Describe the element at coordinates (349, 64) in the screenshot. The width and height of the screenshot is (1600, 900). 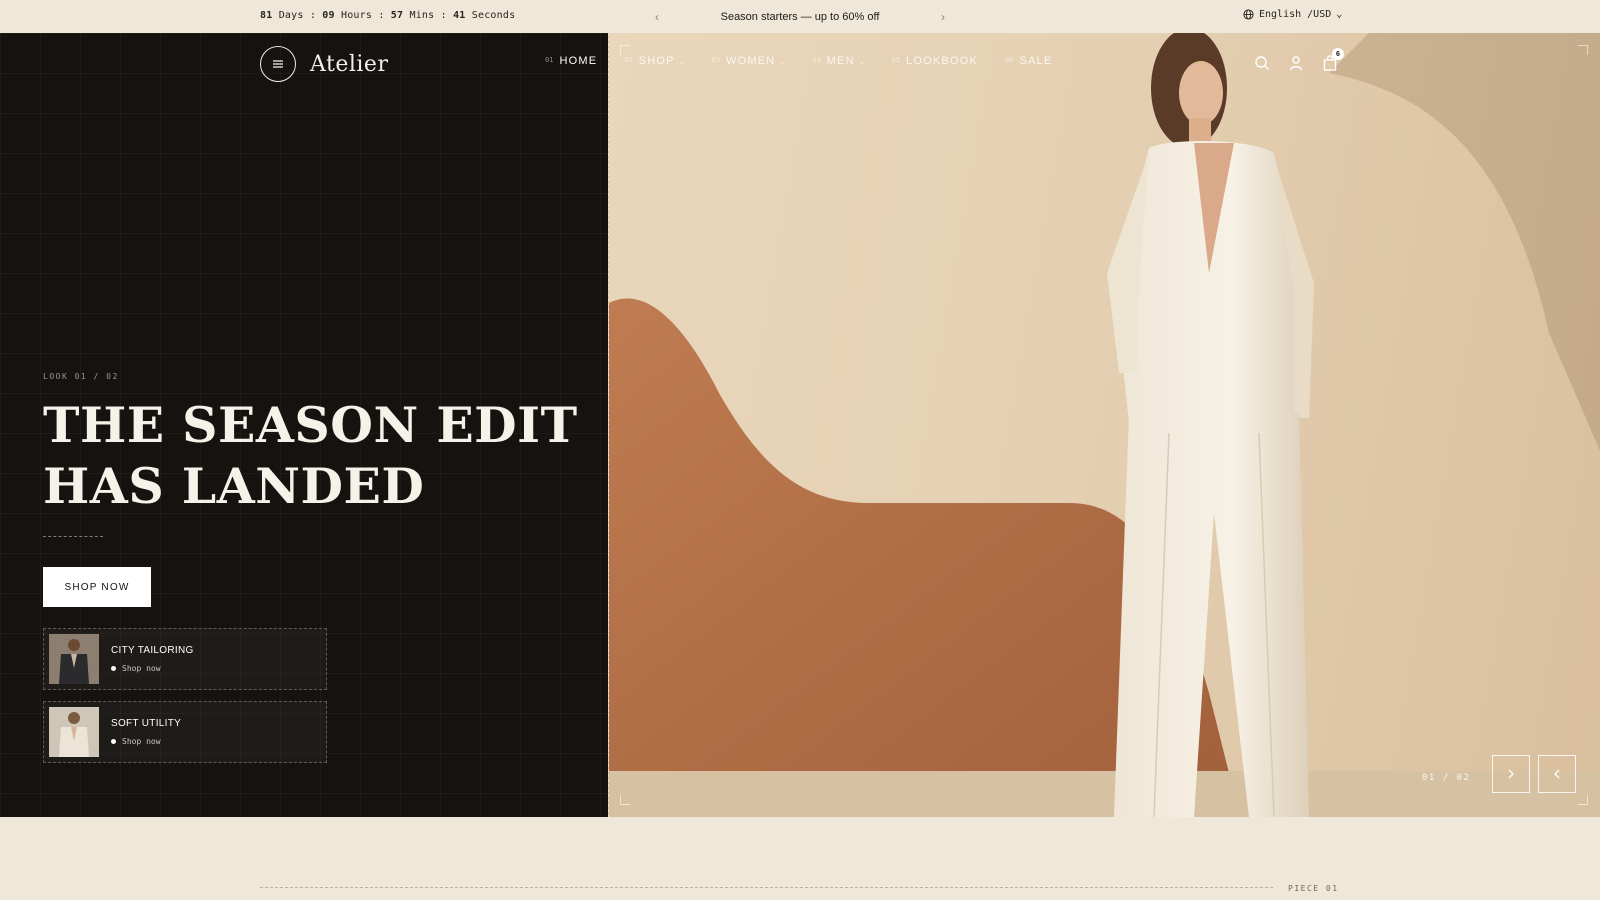
I see `brand-logo: Atelier` at that location.